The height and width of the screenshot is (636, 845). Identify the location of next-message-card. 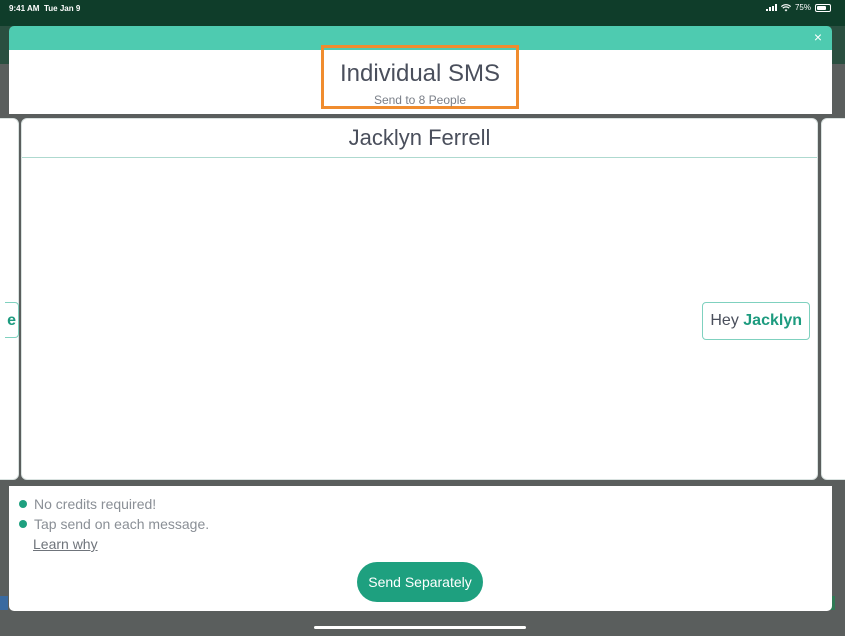
(833, 299).